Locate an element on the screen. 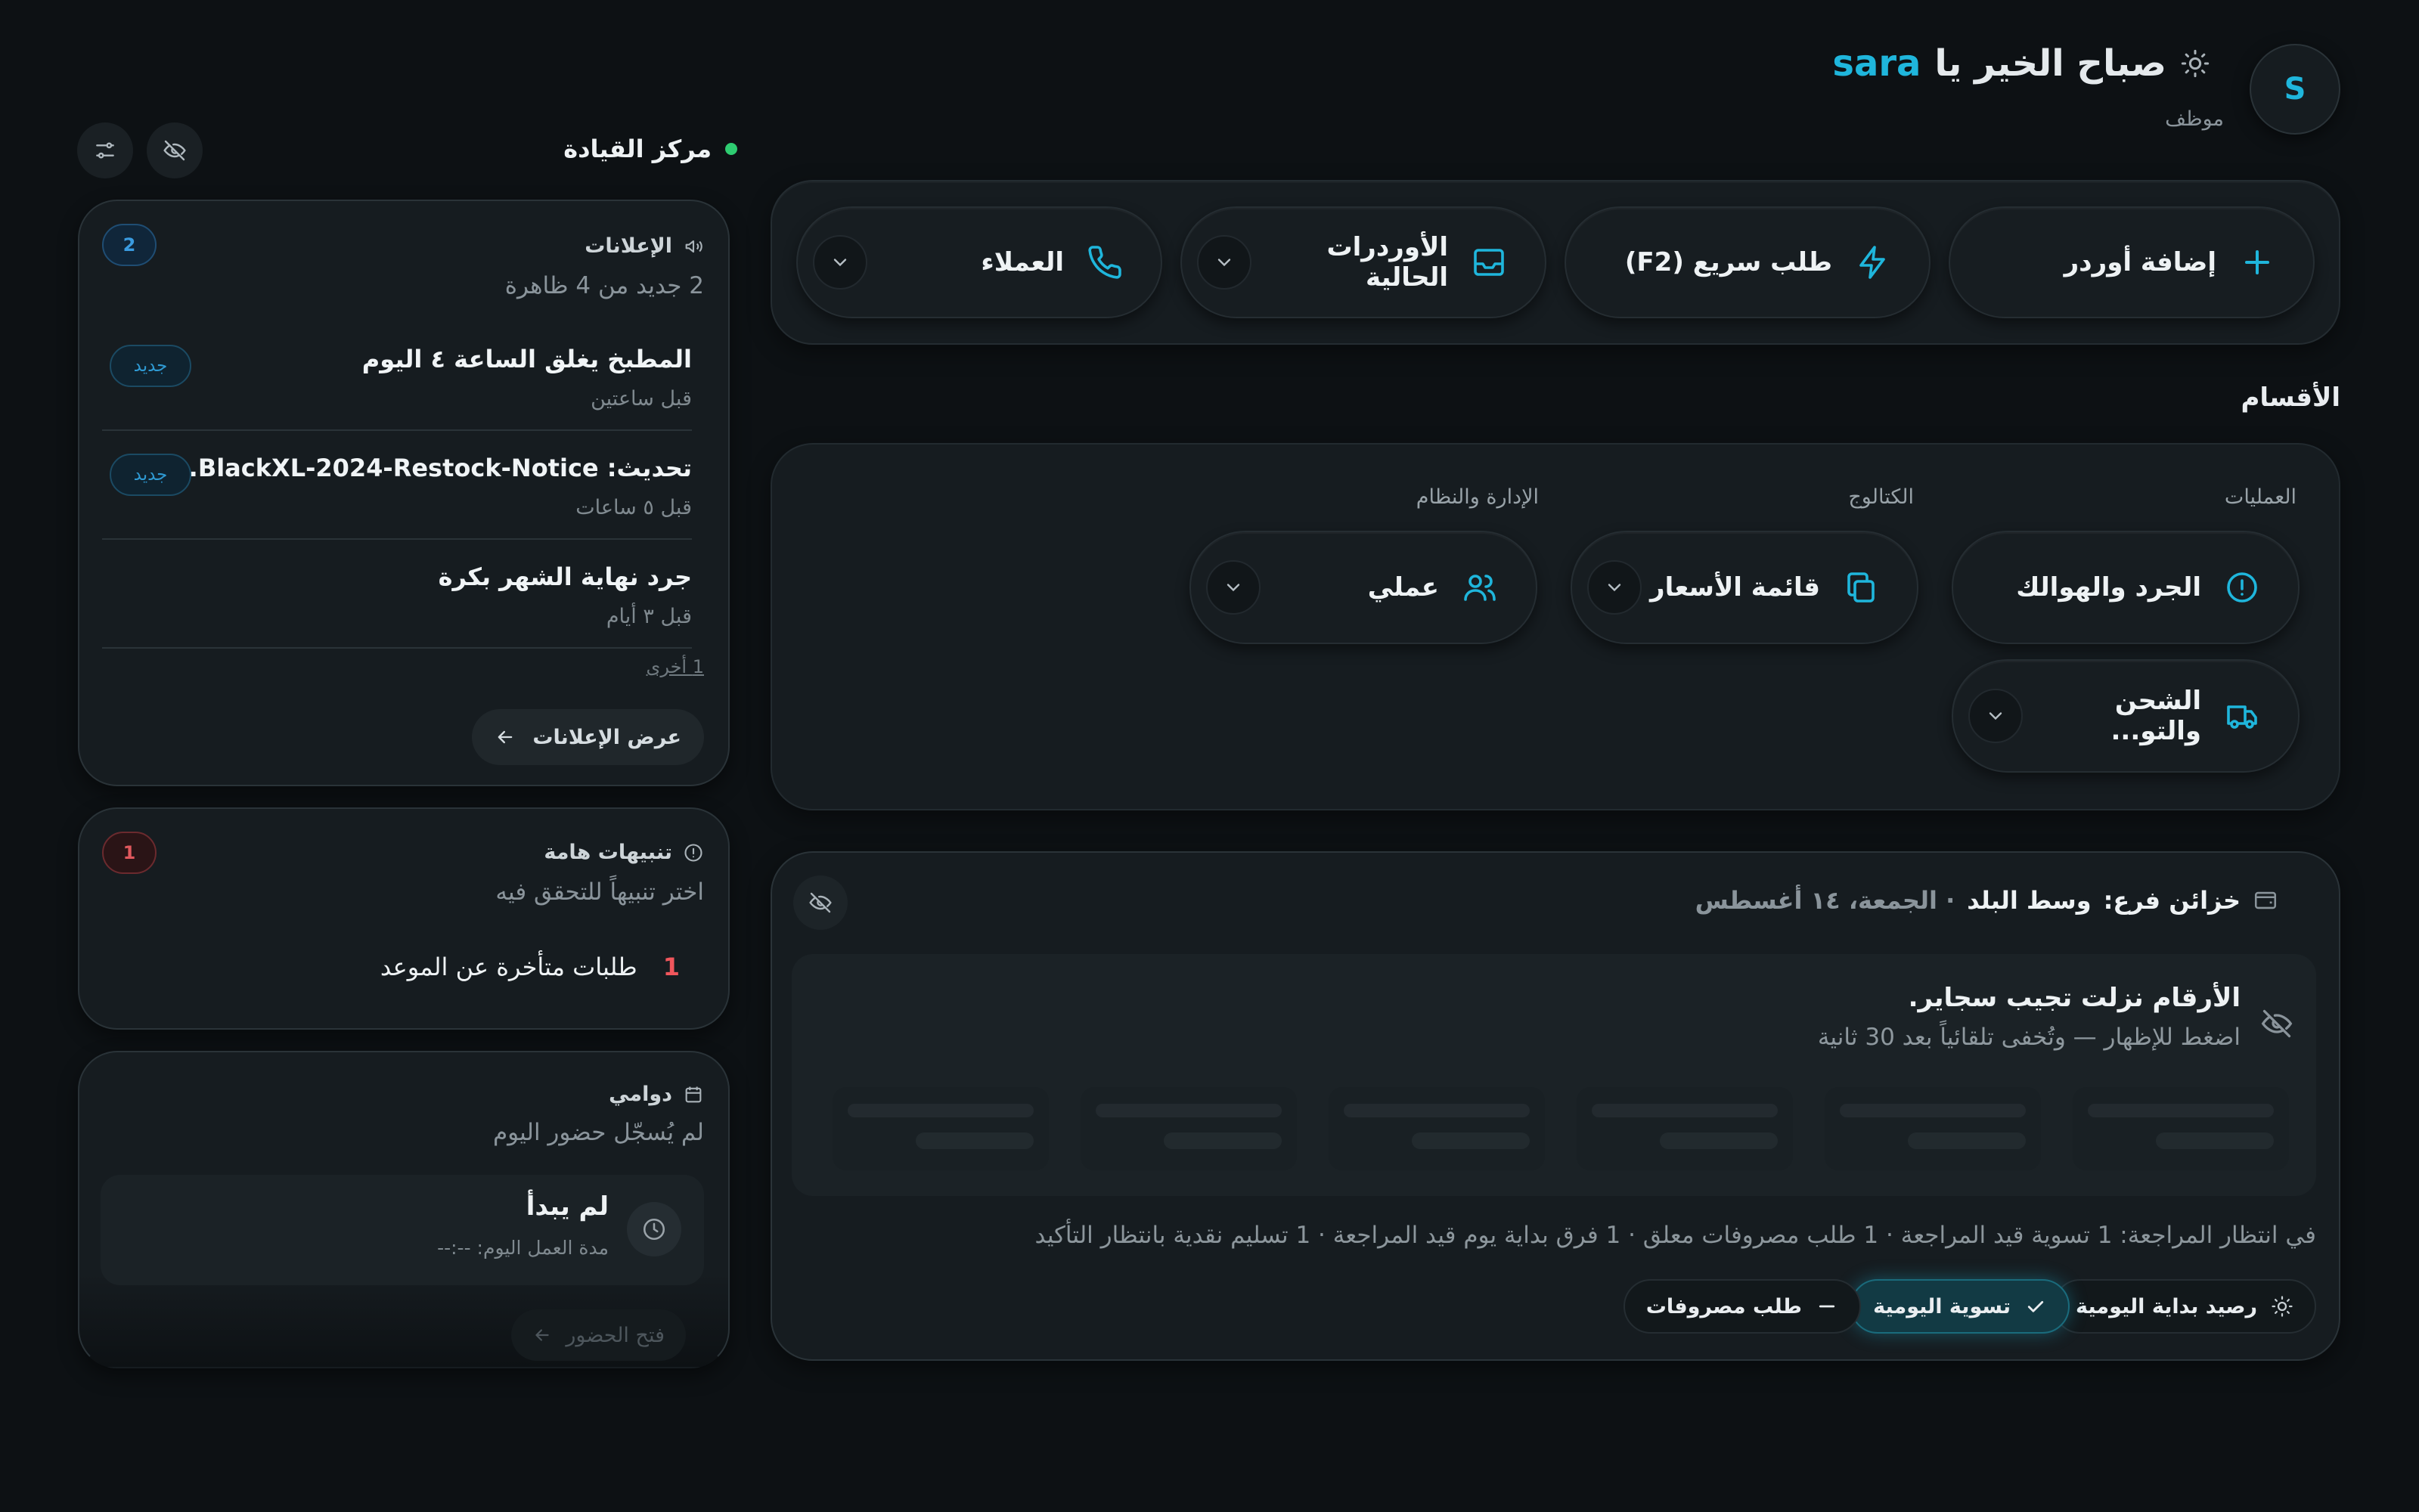 The width and height of the screenshot is (2419, 1512). overdue-count: 1 is located at coordinates (671, 967).